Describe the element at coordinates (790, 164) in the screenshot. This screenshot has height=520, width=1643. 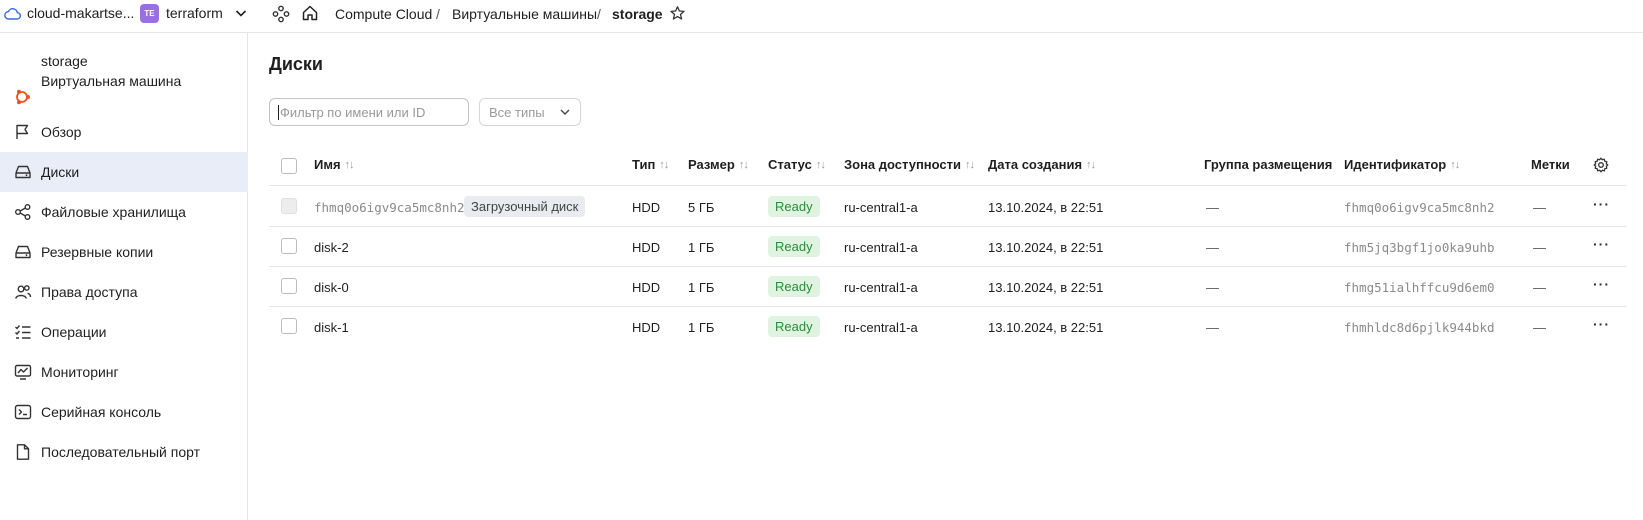
I see `column-status-label: Статус` at that location.